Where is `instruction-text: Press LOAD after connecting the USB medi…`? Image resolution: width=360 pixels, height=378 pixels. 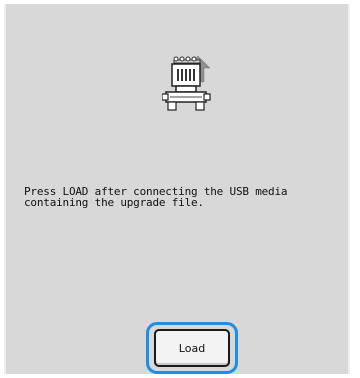
instruction-text: Press LOAD after connecting the USB medi… is located at coordinates (156, 197).